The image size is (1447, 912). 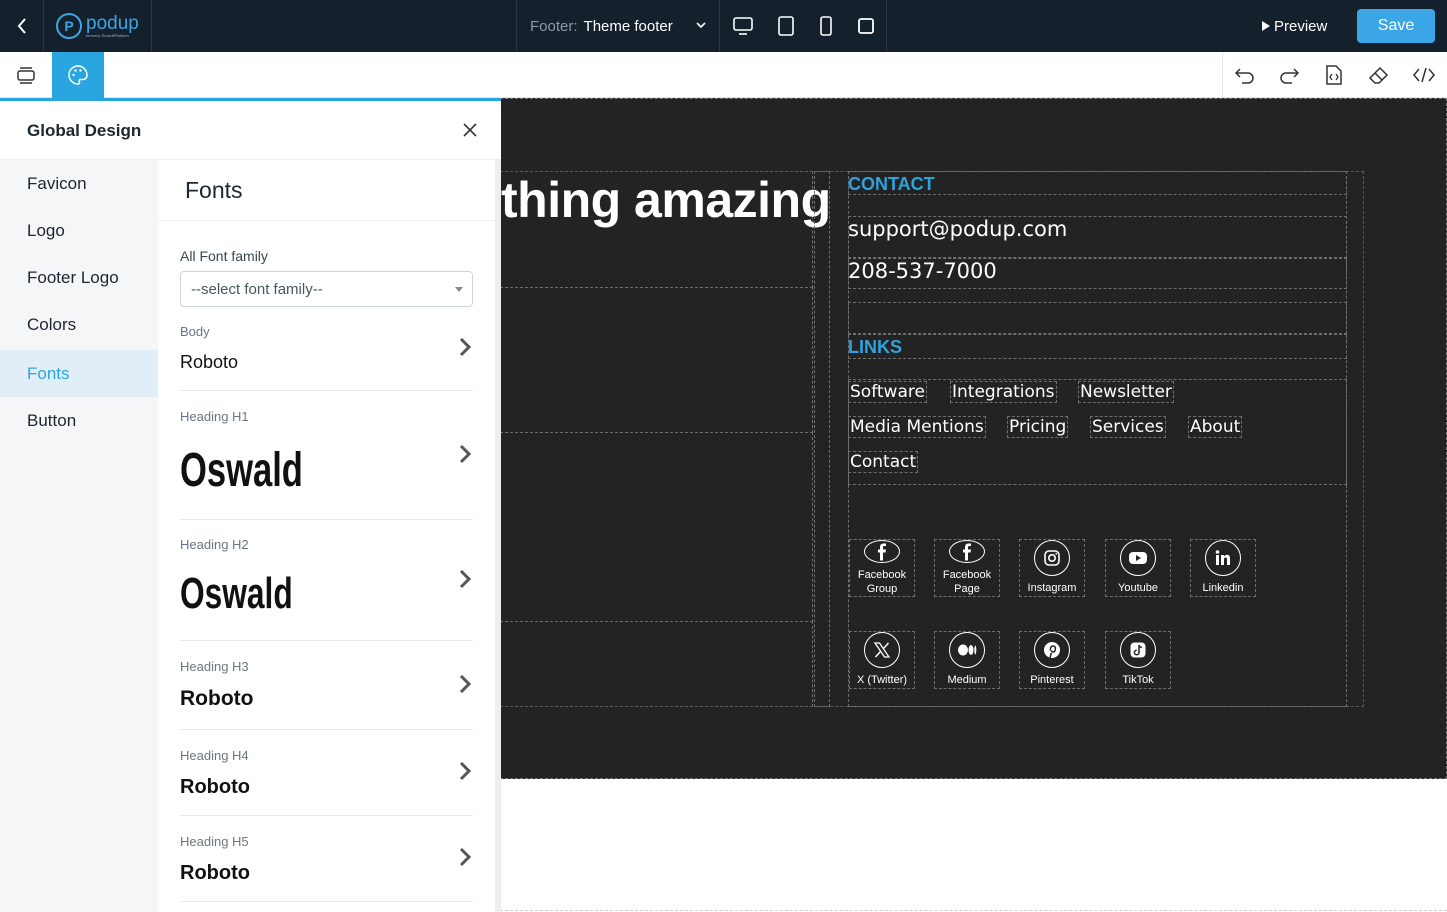 What do you see at coordinates (250, 130) in the screenshot?
I see `panel-header: Global Design` at bounding box center [250, 130].